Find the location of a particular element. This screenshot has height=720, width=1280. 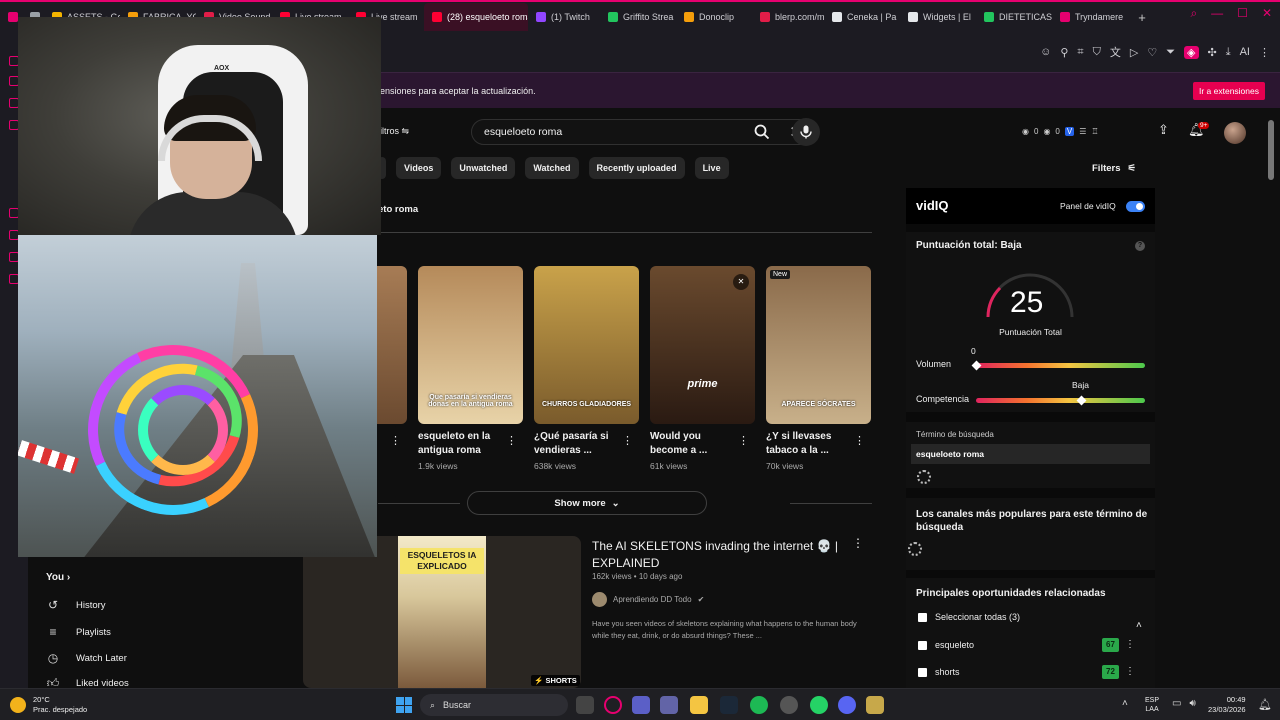

scrollbar is located at coordinates (1271, 150).